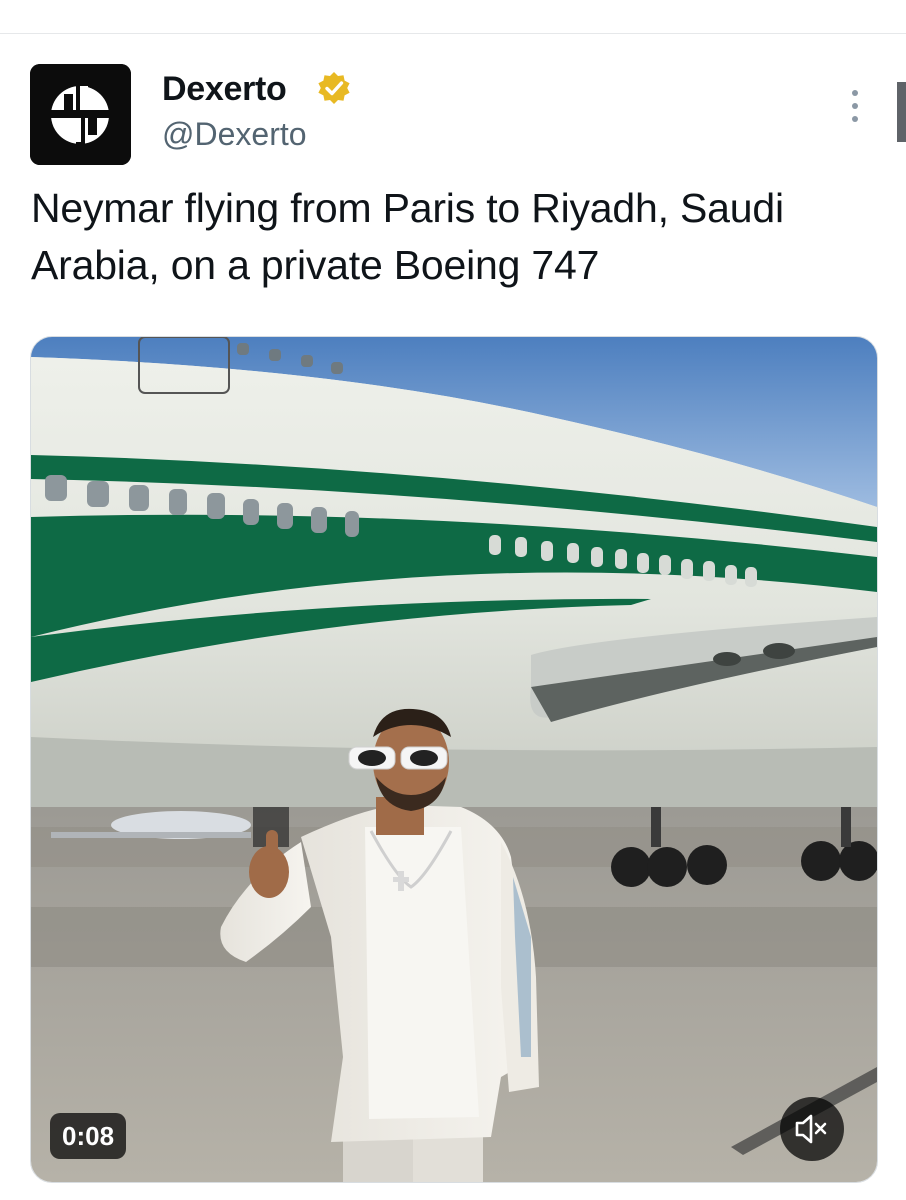  What do you see at coordinates (224, 89) in the screenshot?
I see `display-name: Dexerto` at bounding box center [224, 89].